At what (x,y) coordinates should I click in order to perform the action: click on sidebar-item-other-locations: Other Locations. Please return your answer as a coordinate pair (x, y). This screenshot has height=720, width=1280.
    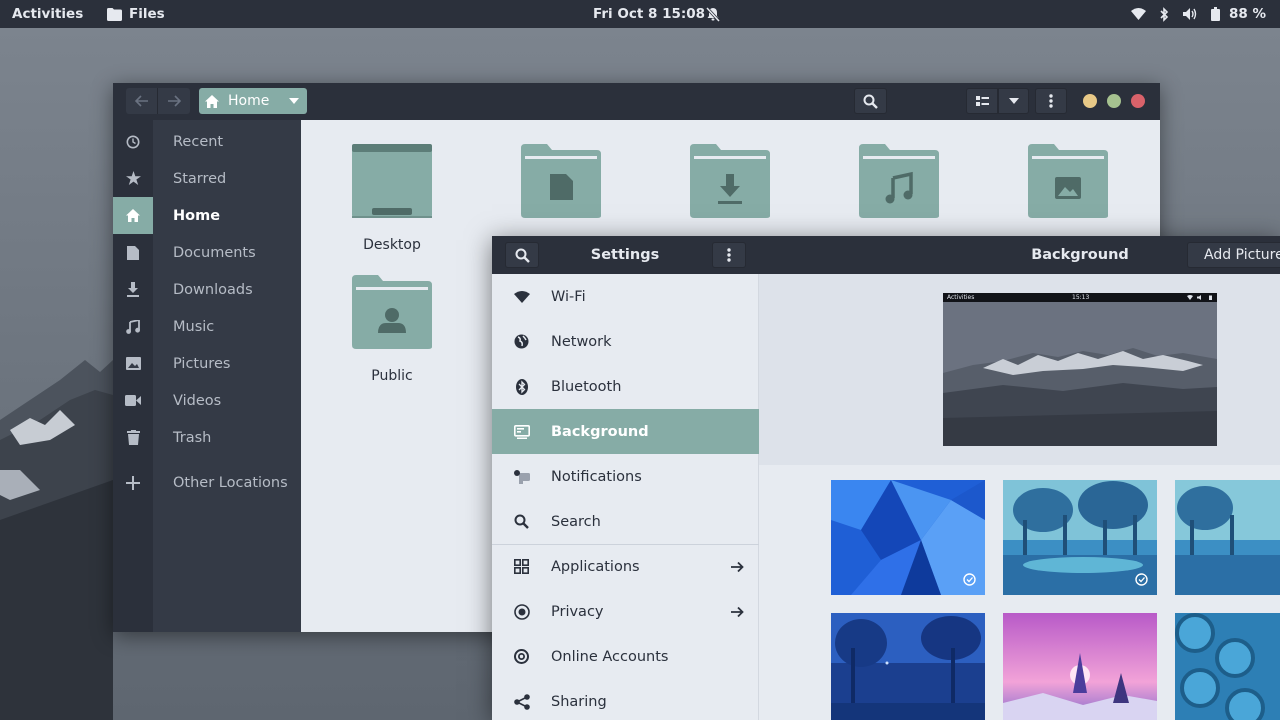
    Looking at the image, I should click on (207, 482).